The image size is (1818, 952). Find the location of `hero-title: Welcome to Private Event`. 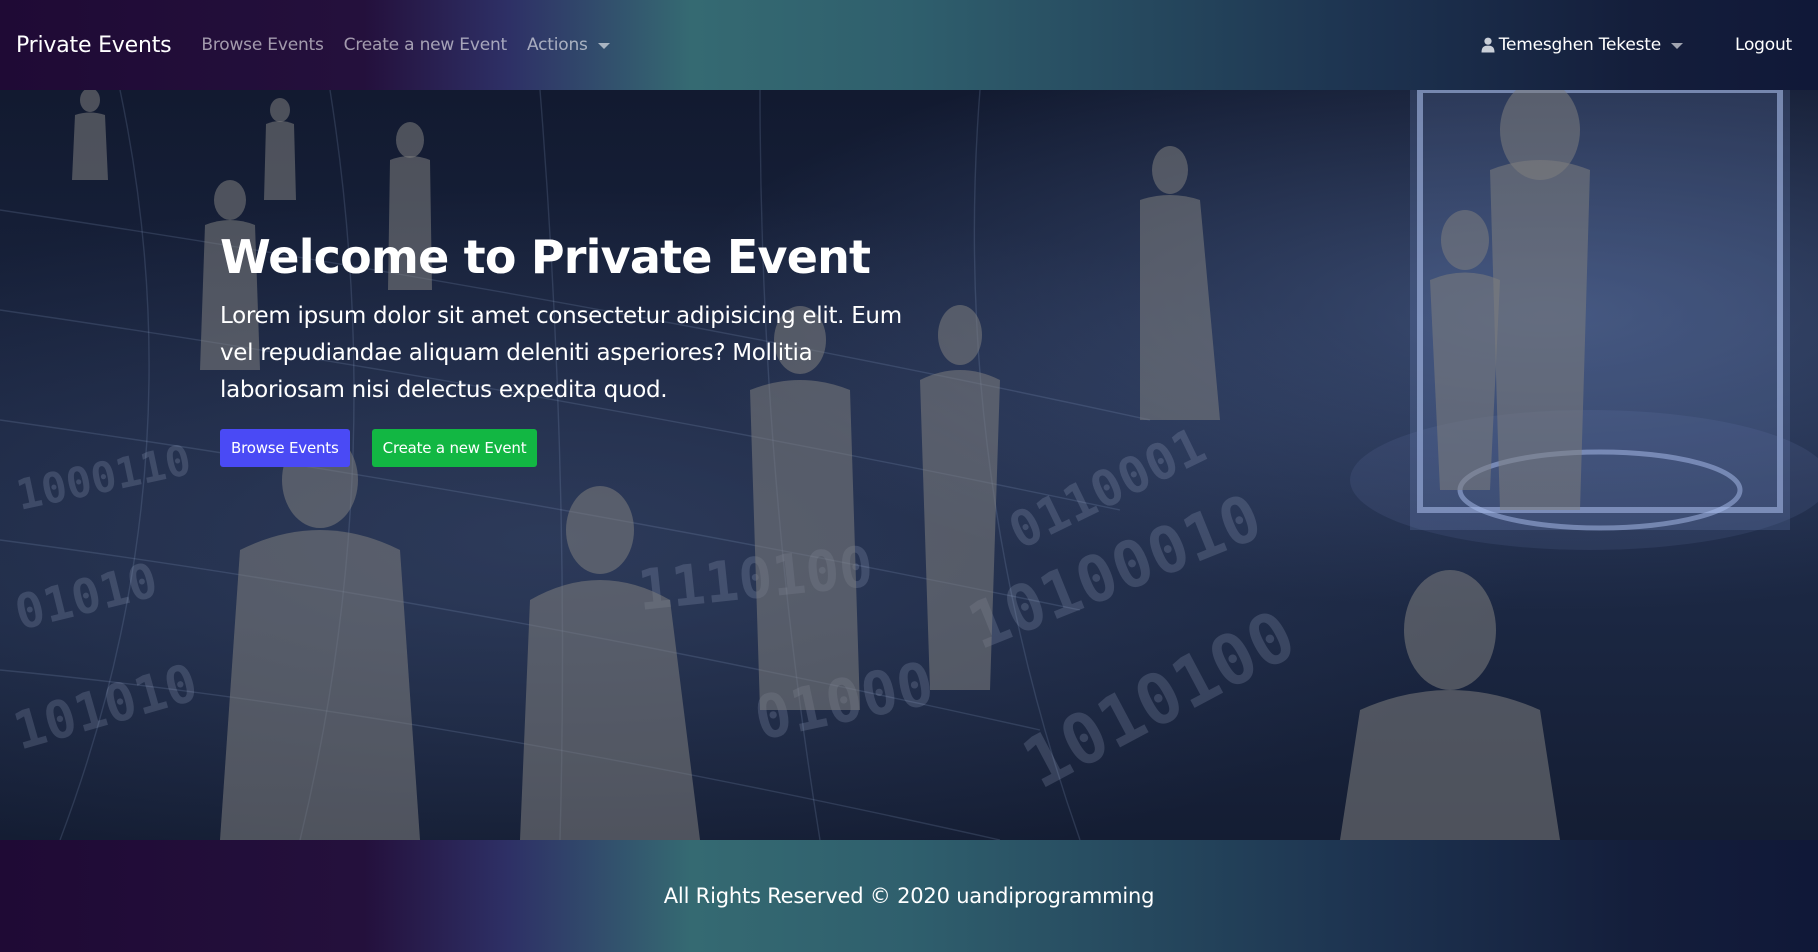

hero-title: Welcome to Private Event is located at coordinates (545, 257).